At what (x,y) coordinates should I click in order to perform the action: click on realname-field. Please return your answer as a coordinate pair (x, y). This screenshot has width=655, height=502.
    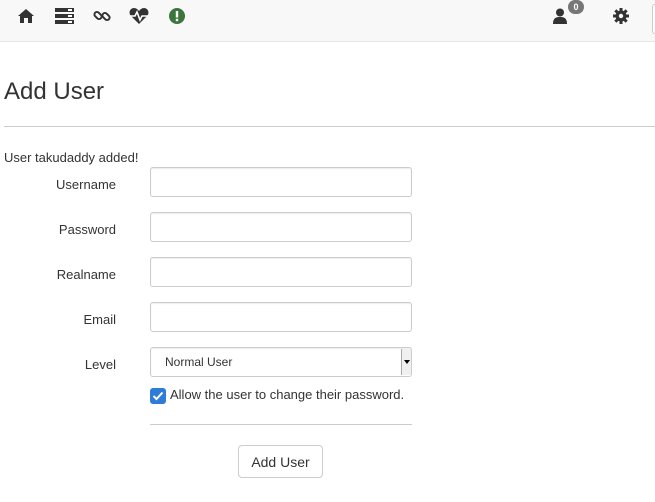
    Looking at the image, I should click on (281, 272).